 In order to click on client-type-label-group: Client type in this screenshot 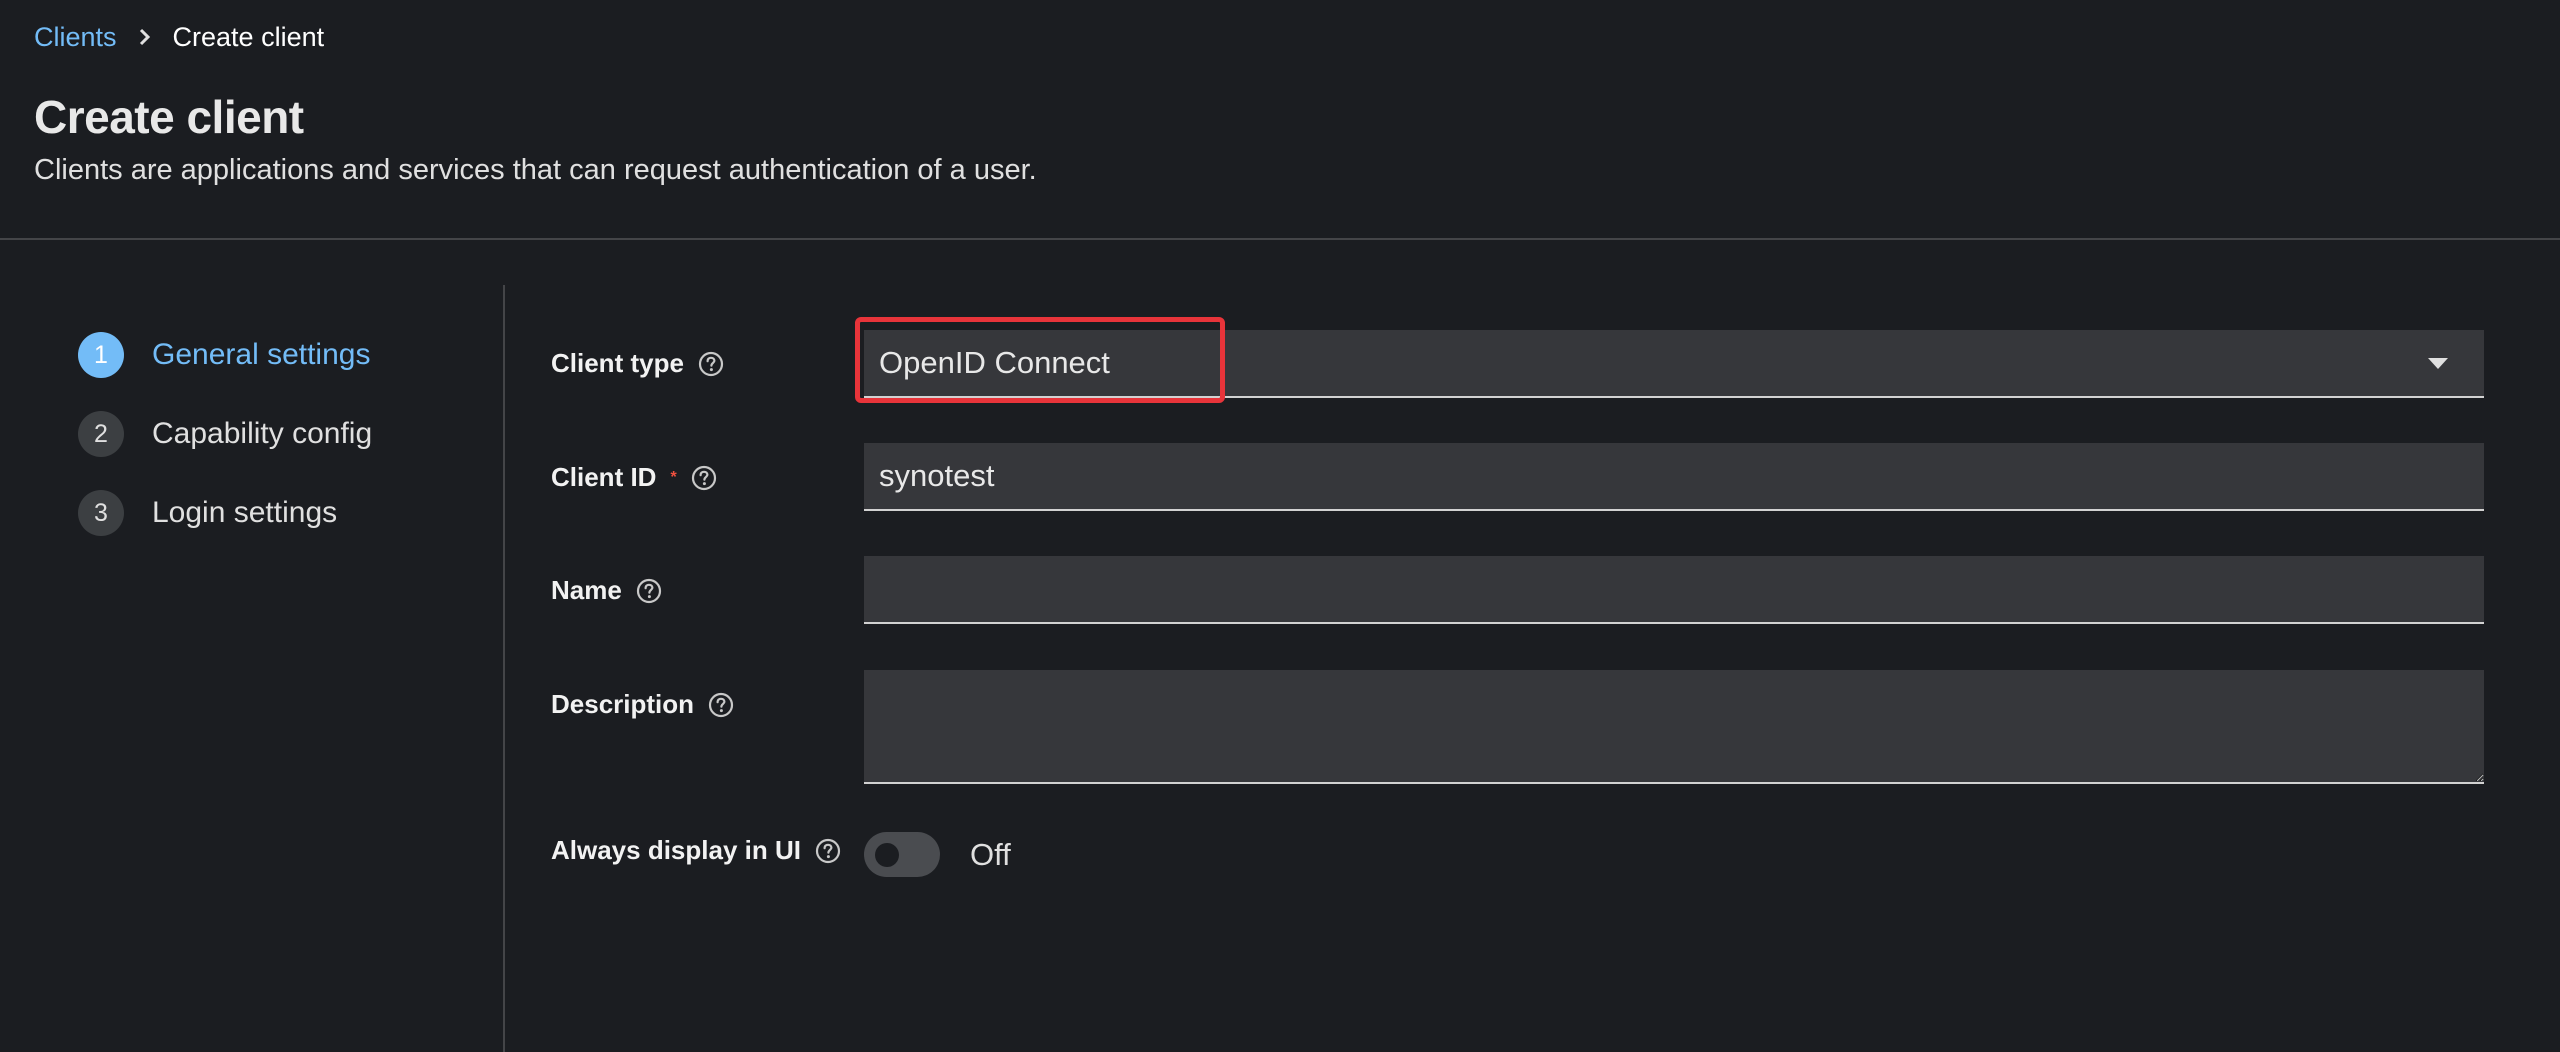, I will do `click(637, 363)`.